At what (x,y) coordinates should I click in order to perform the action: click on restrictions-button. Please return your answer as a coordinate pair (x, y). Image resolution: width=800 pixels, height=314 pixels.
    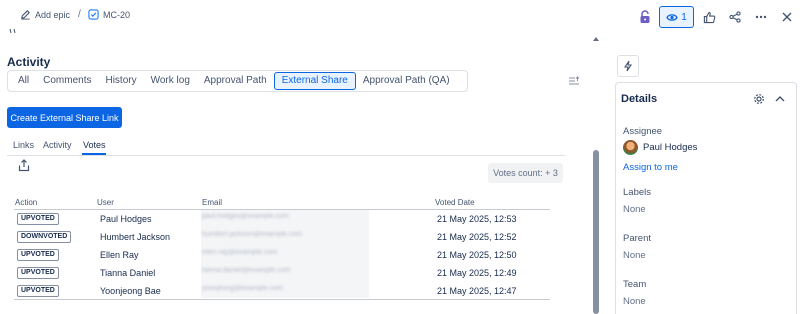
    Looking at the image, I should click on (645, 17).